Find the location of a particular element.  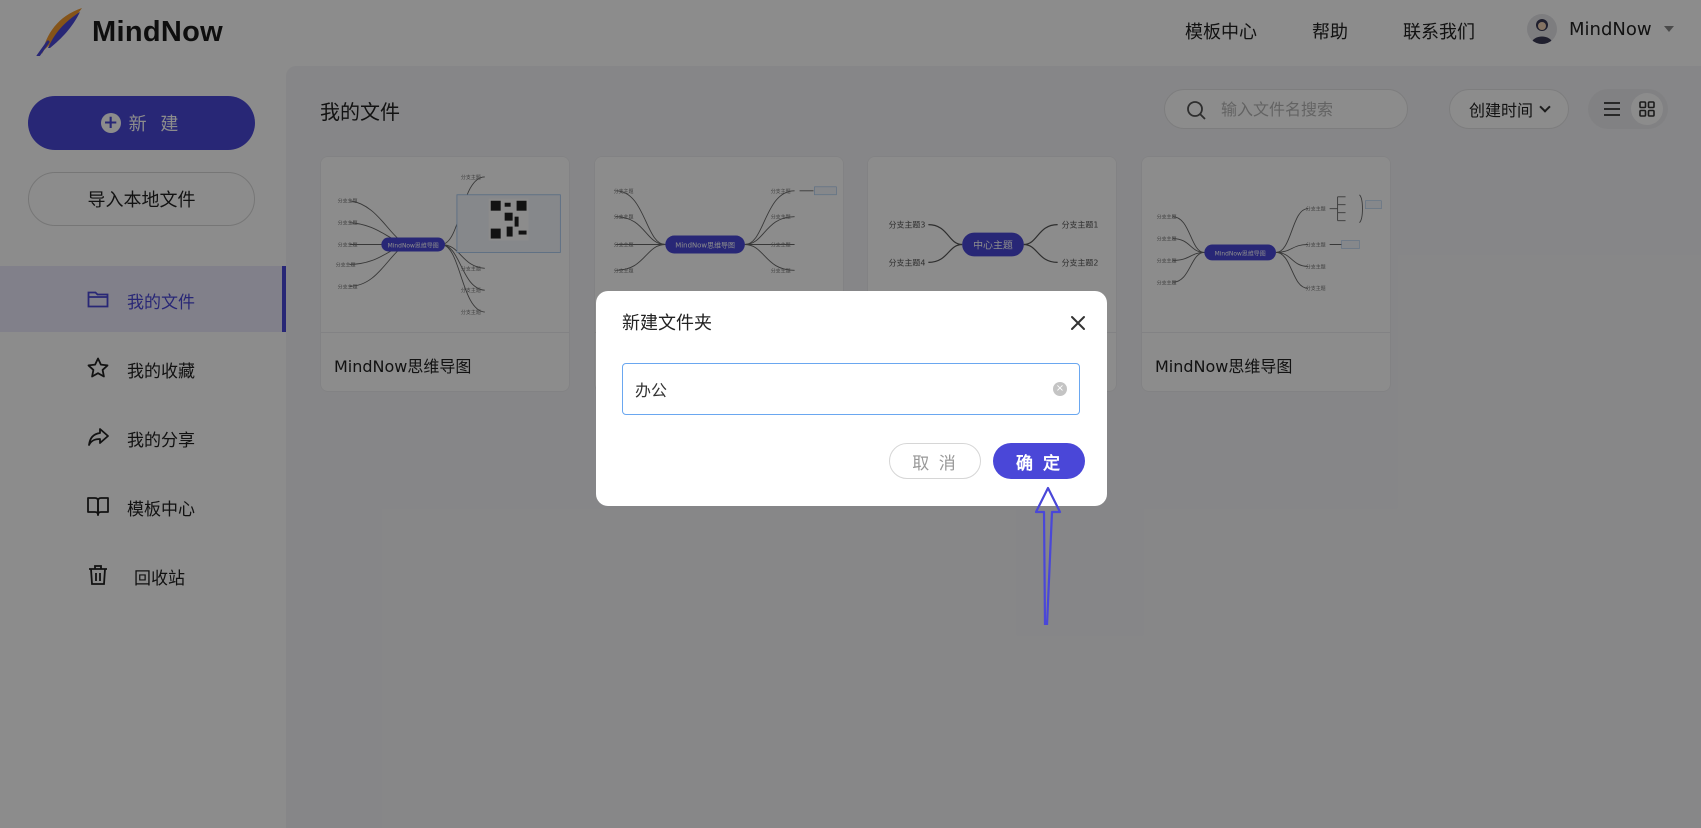

clear-input-icon: × is located at coordinates (1060, 389).